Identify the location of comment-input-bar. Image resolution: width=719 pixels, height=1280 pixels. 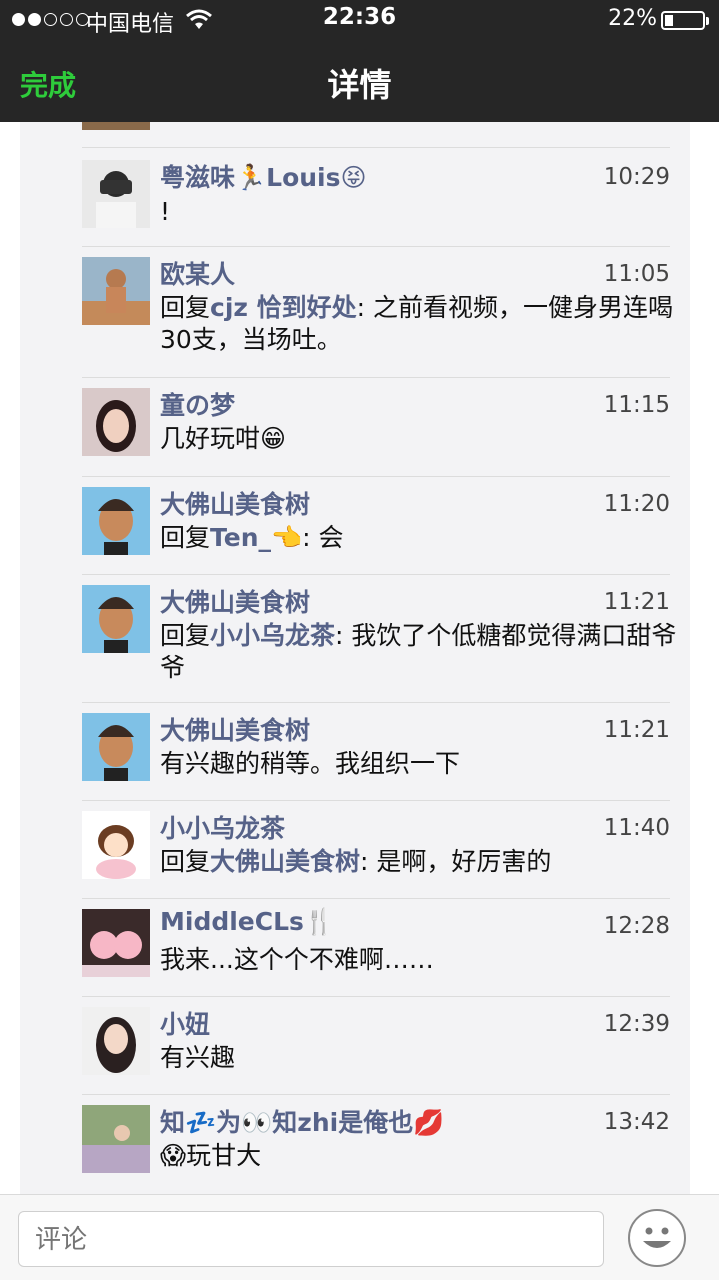
(359, 1237).